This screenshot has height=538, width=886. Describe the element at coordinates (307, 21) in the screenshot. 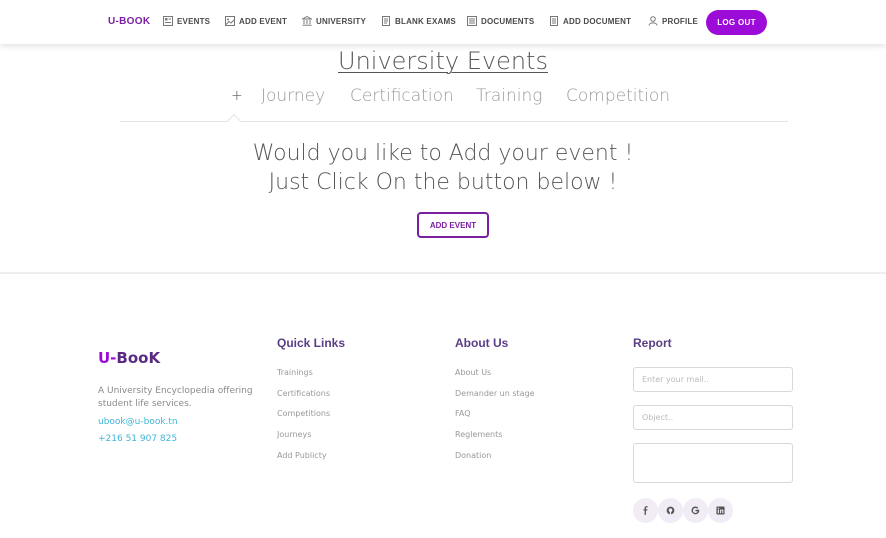

I see `university-icon` at that location.